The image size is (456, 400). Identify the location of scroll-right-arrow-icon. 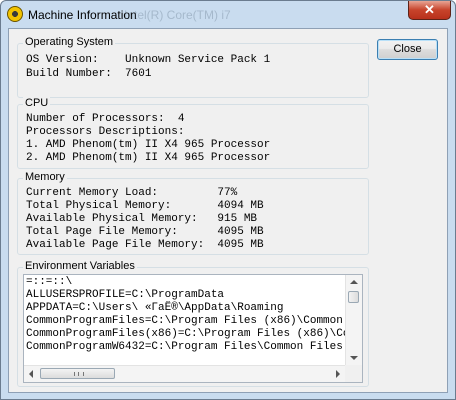
(338, 374).